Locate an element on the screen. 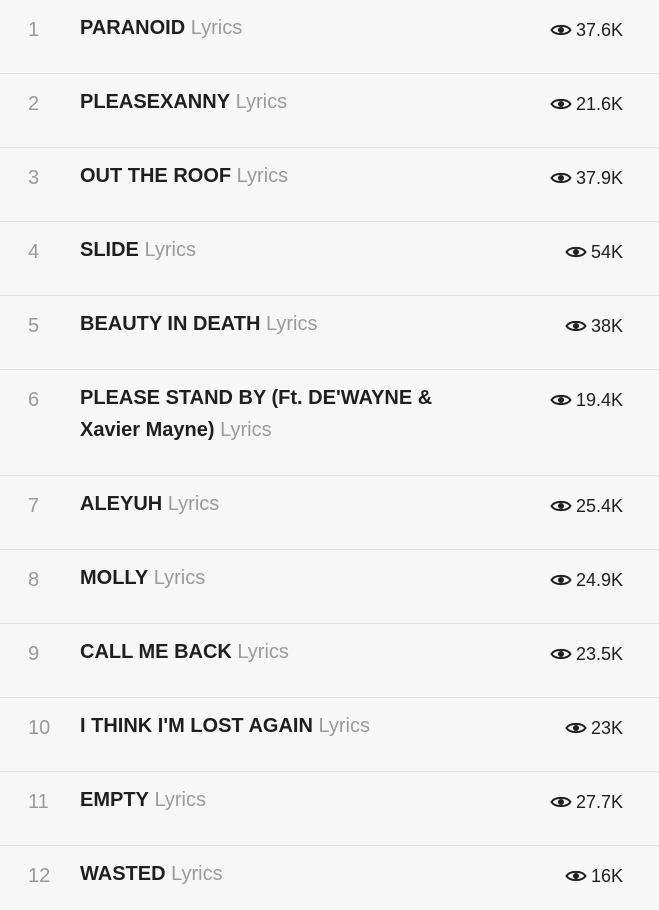  track-number: 6 is located at coordinates (34, 400).